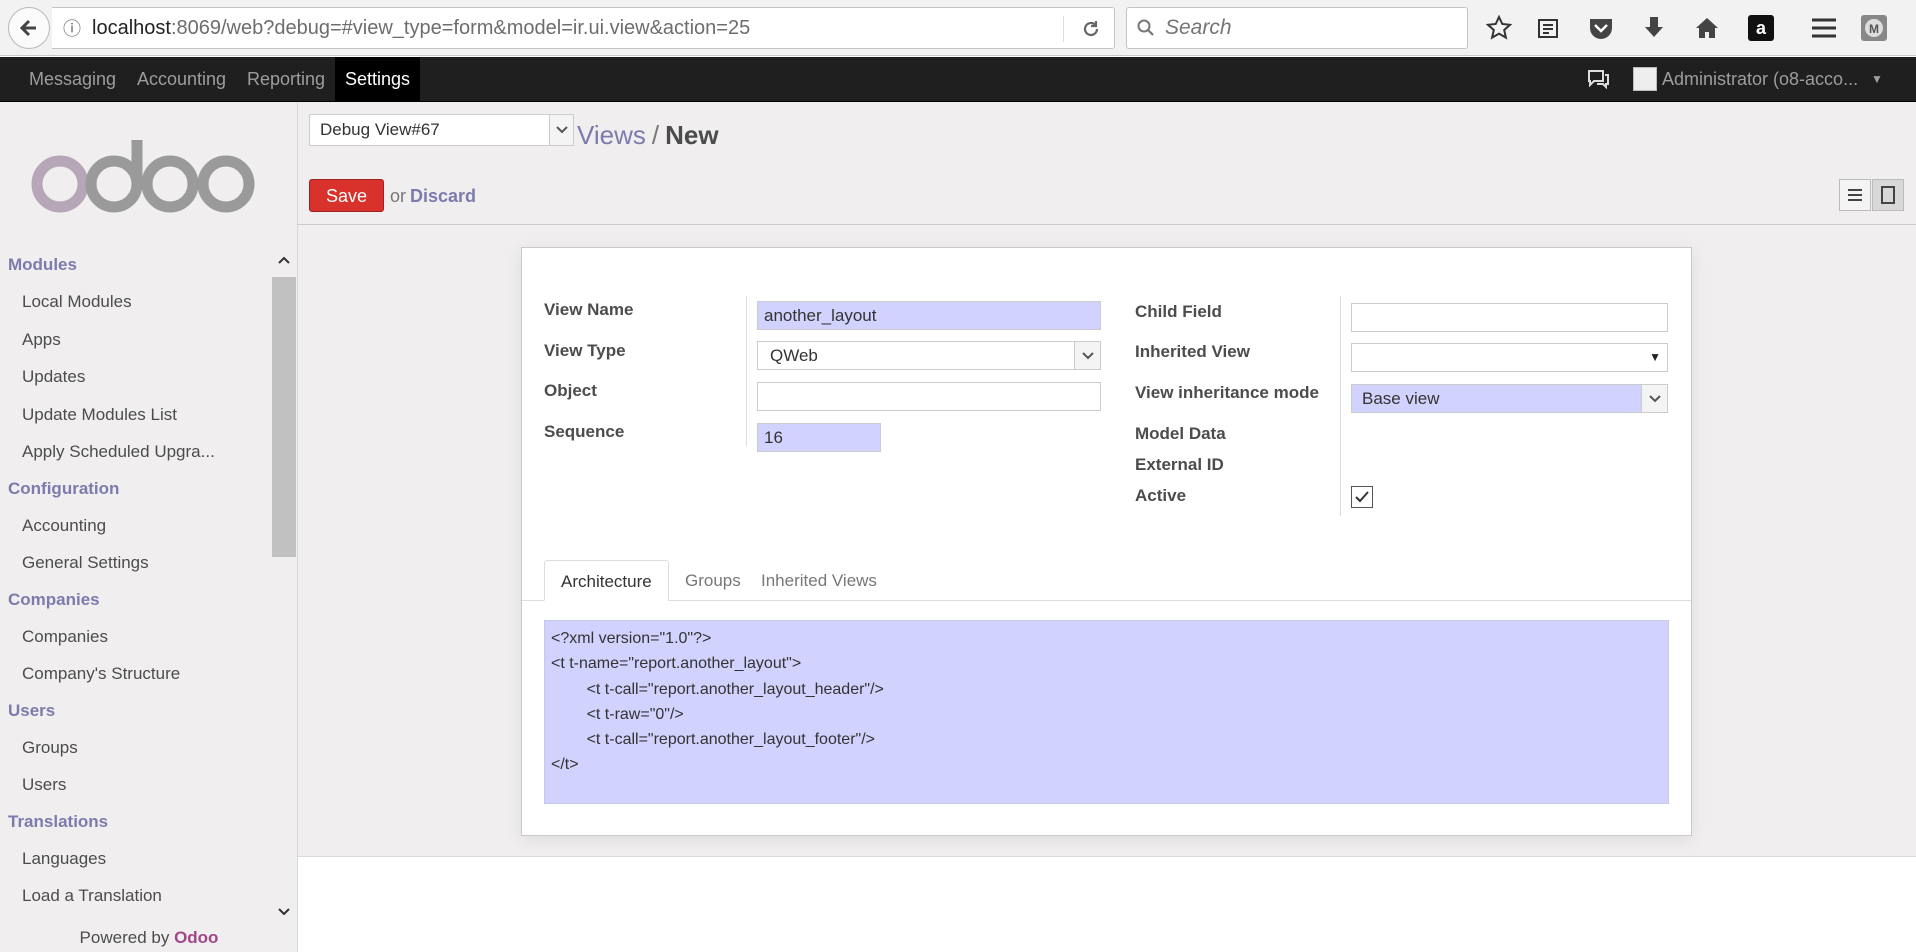 Image resolution: width=1916 pixels, height=952 pixels. What do you see at coordinates (1509, 398) in the screenshot?
I see `view-inheritance-mode-select: Base view` at bounding box center [1509, 398].